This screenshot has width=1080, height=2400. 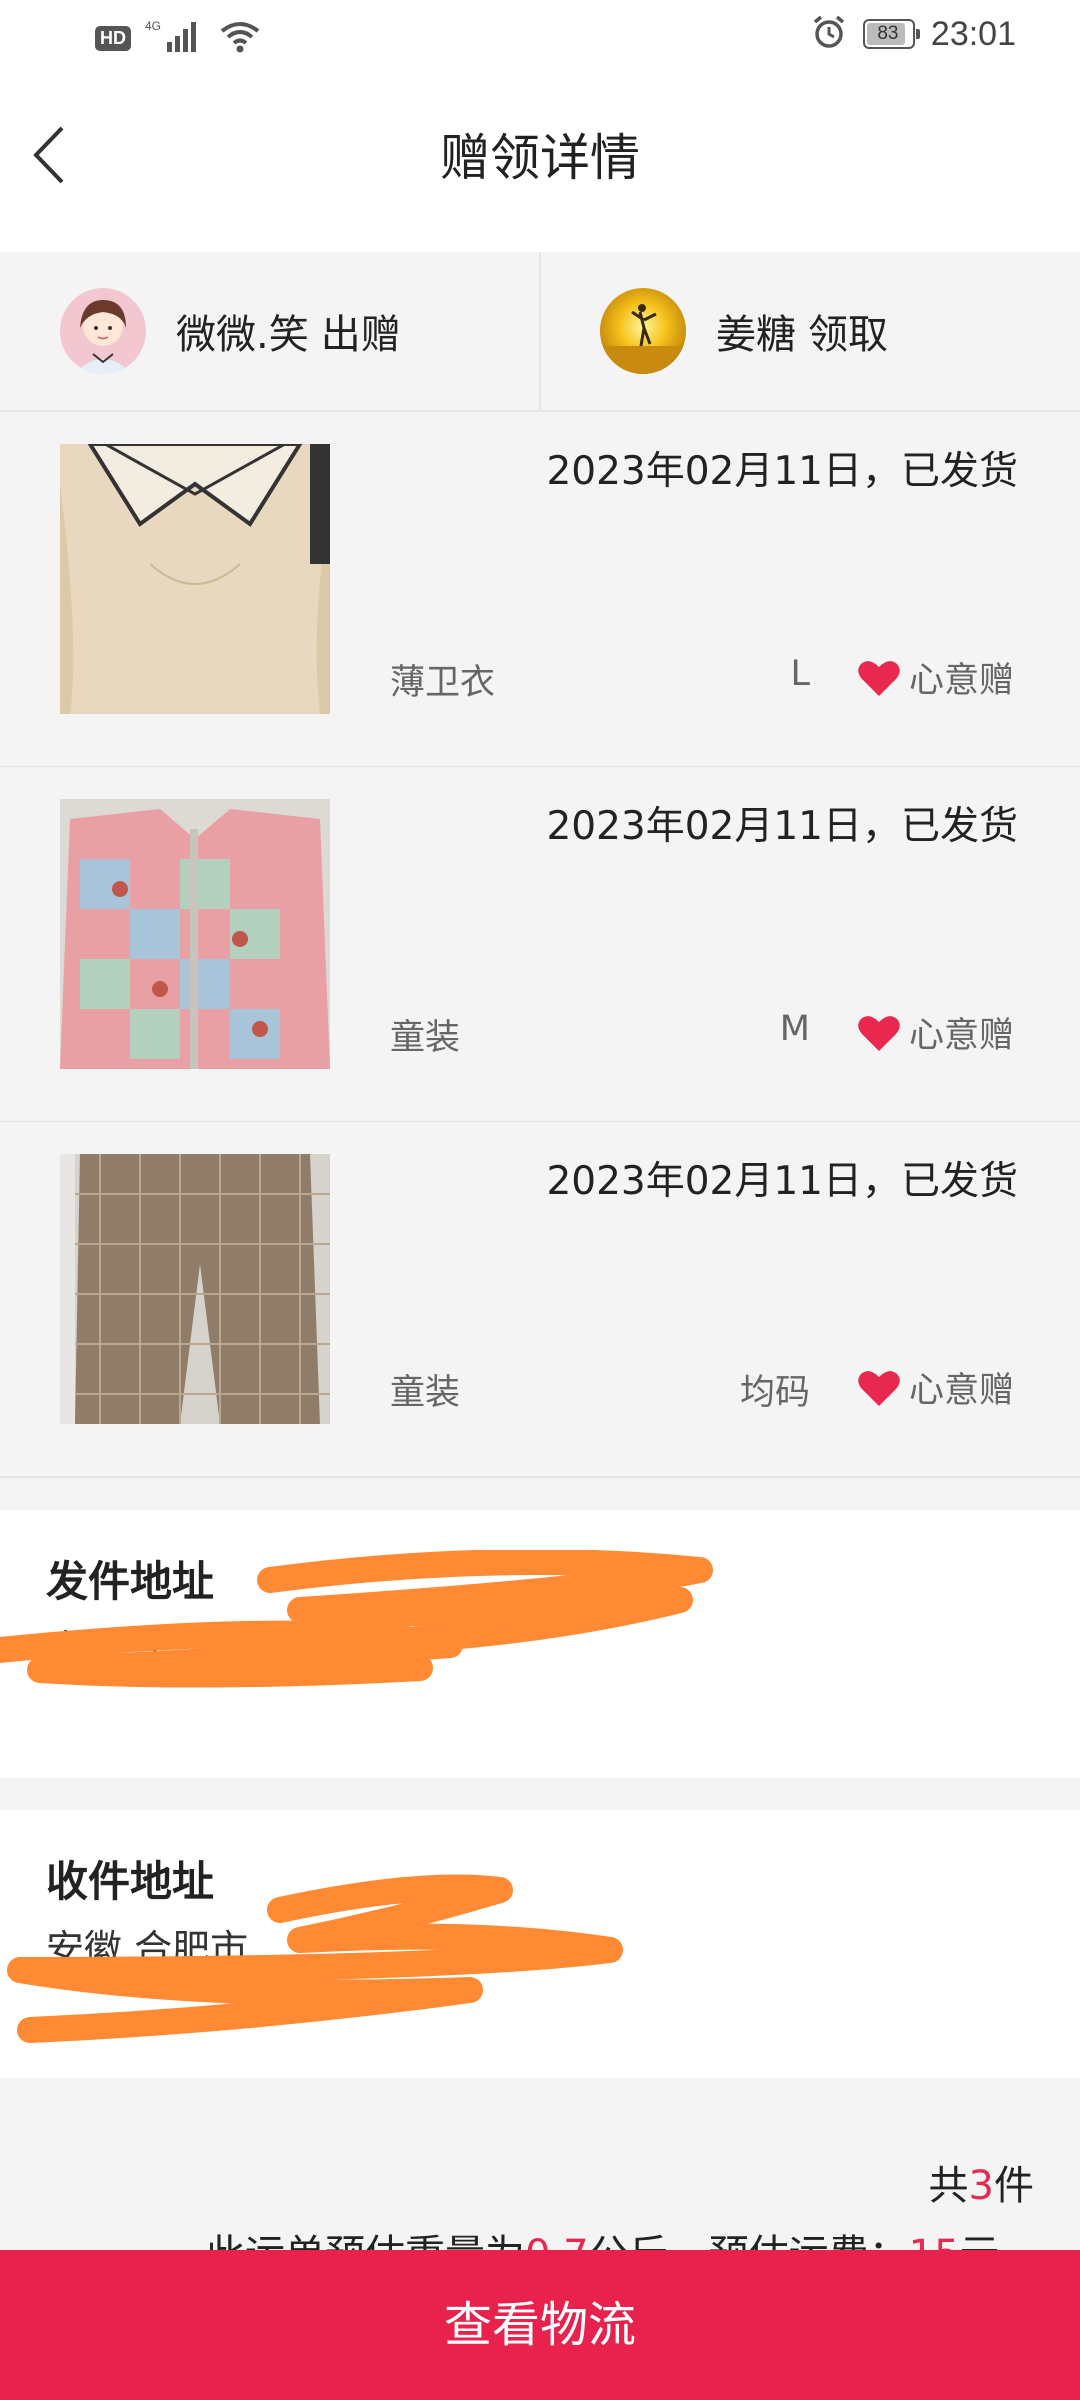 What do you see at coordinates (540, 1944) in the screenshot?
I see `receiver-address-card: 收件地址 安徽 合肥市` at bounding box center [540, 1944].